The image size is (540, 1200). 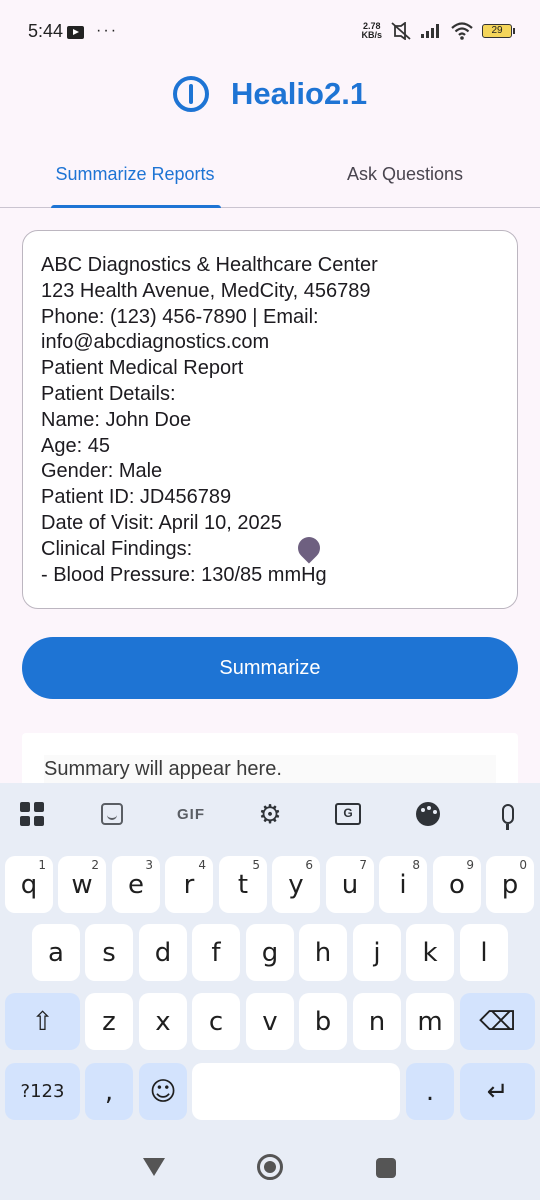 I want to click on key-u: u7, so click(x=350, y=884).